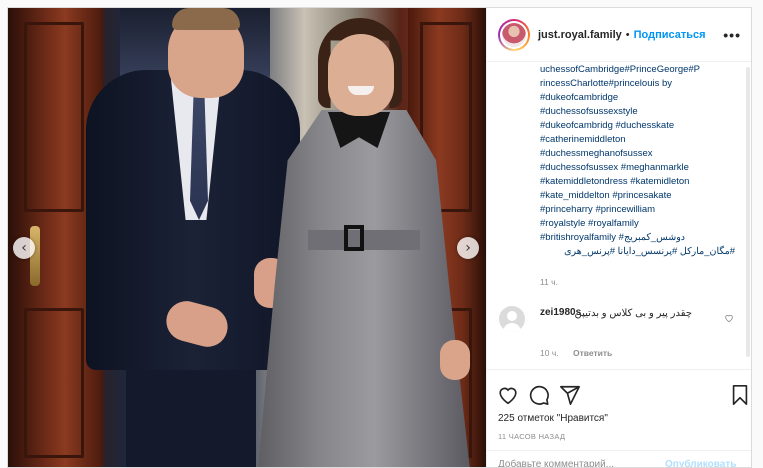  I want to click on reply-button: Ответить, so click(592, 353).